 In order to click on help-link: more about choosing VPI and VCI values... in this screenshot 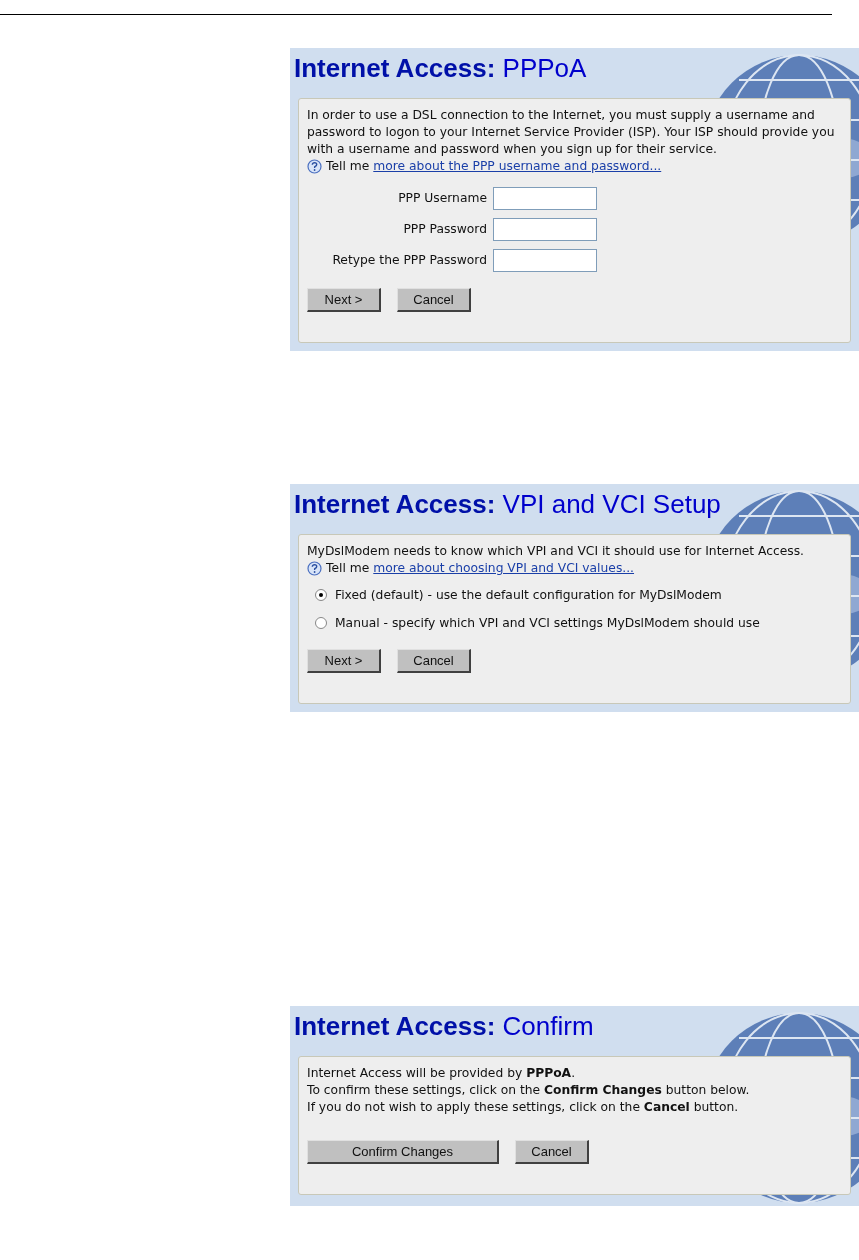, I will do `click(504, 568)`.